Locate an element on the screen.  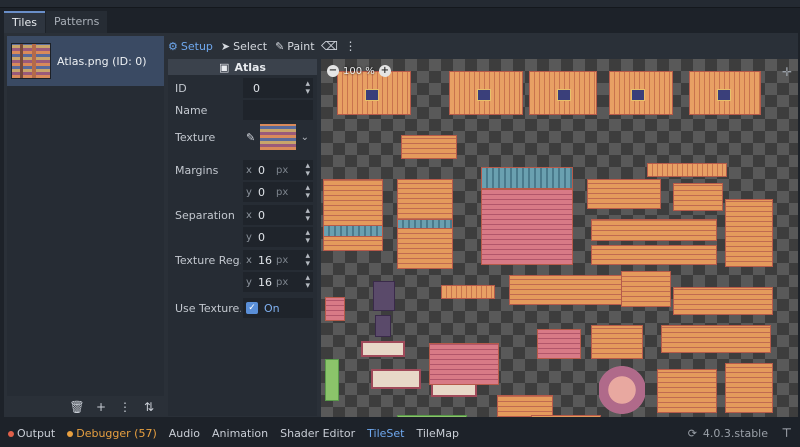
sort-icon: ⇅ is located at coordinates (149, 407).